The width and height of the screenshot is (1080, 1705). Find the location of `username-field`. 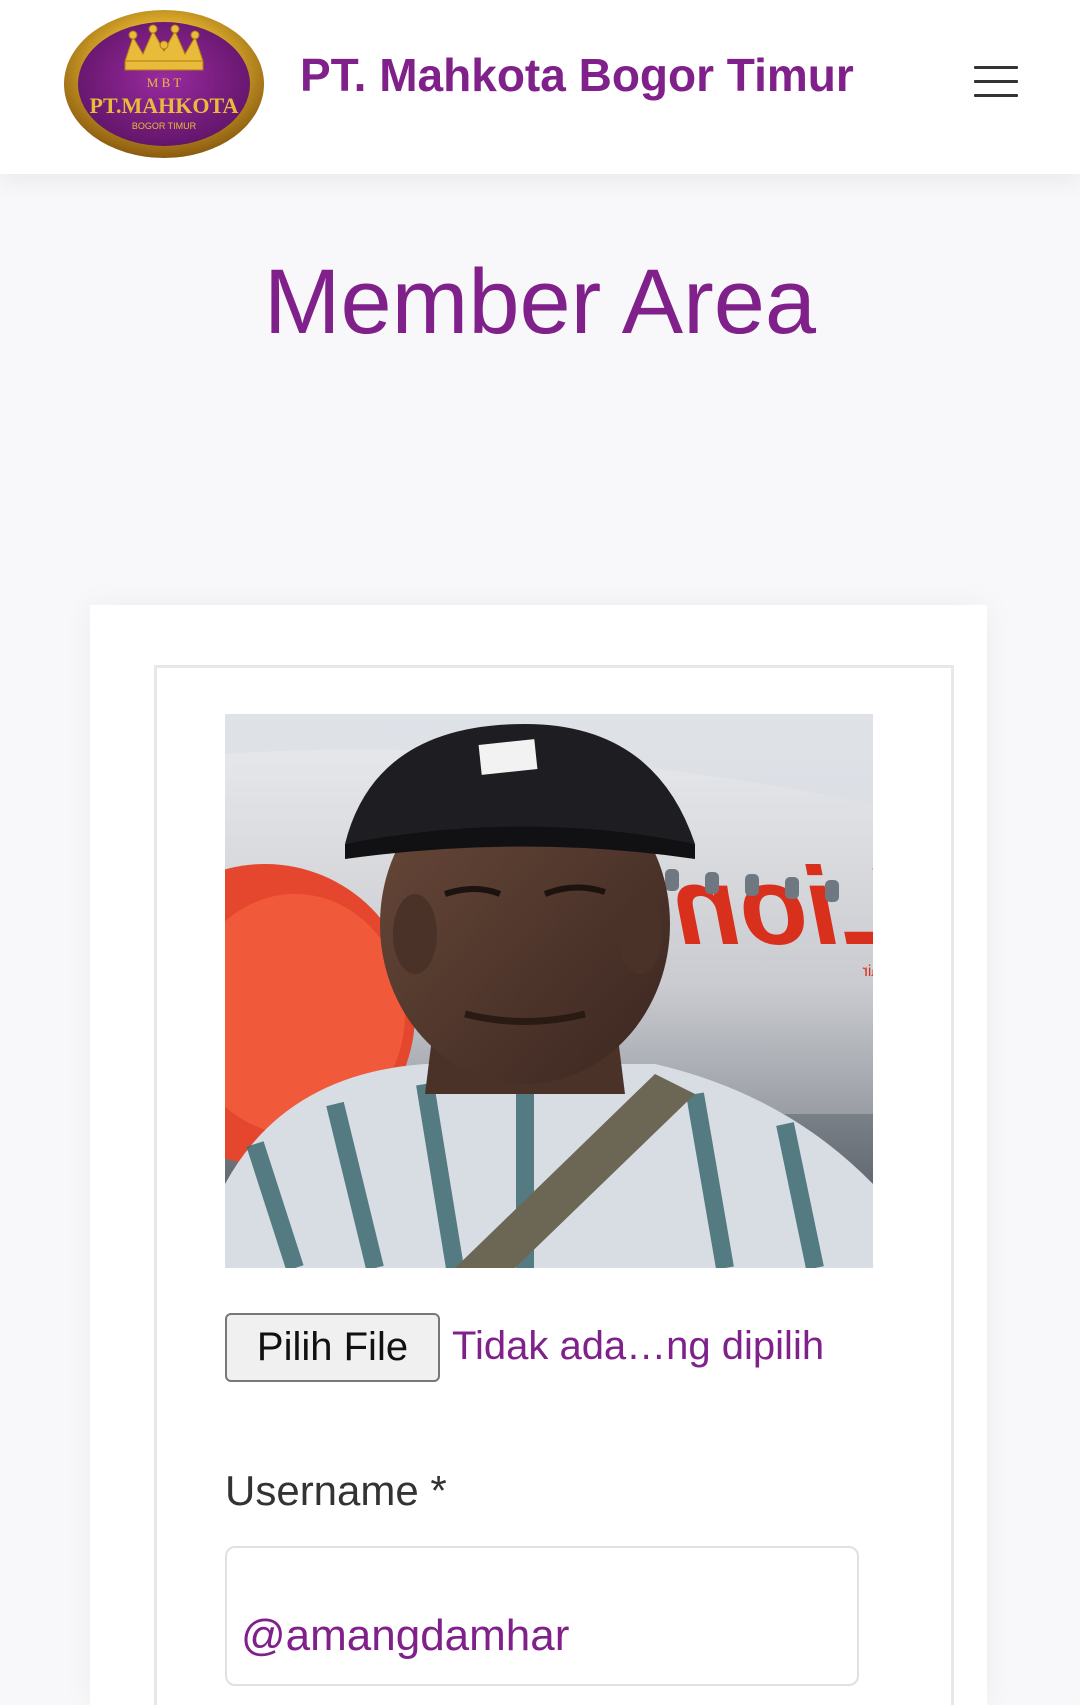

username-field is located at coordinates (542, 1616).